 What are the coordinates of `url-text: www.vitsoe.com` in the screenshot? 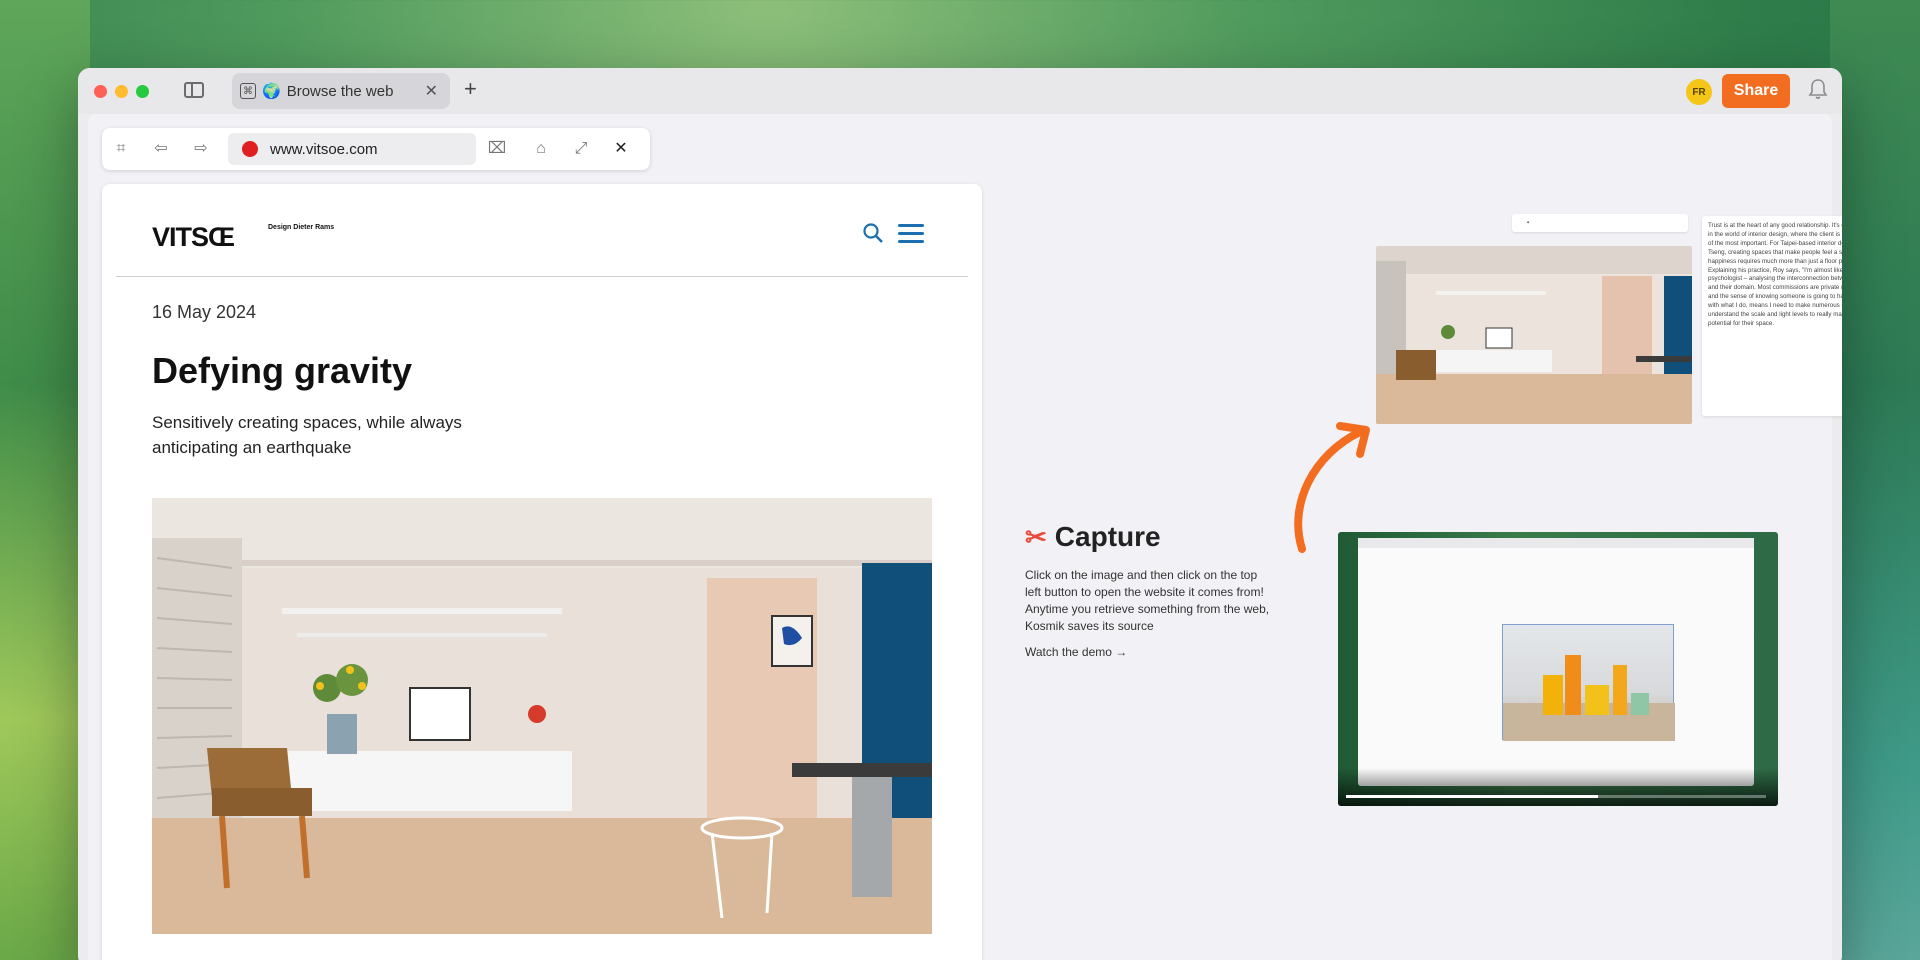 It's located at (324, 149).